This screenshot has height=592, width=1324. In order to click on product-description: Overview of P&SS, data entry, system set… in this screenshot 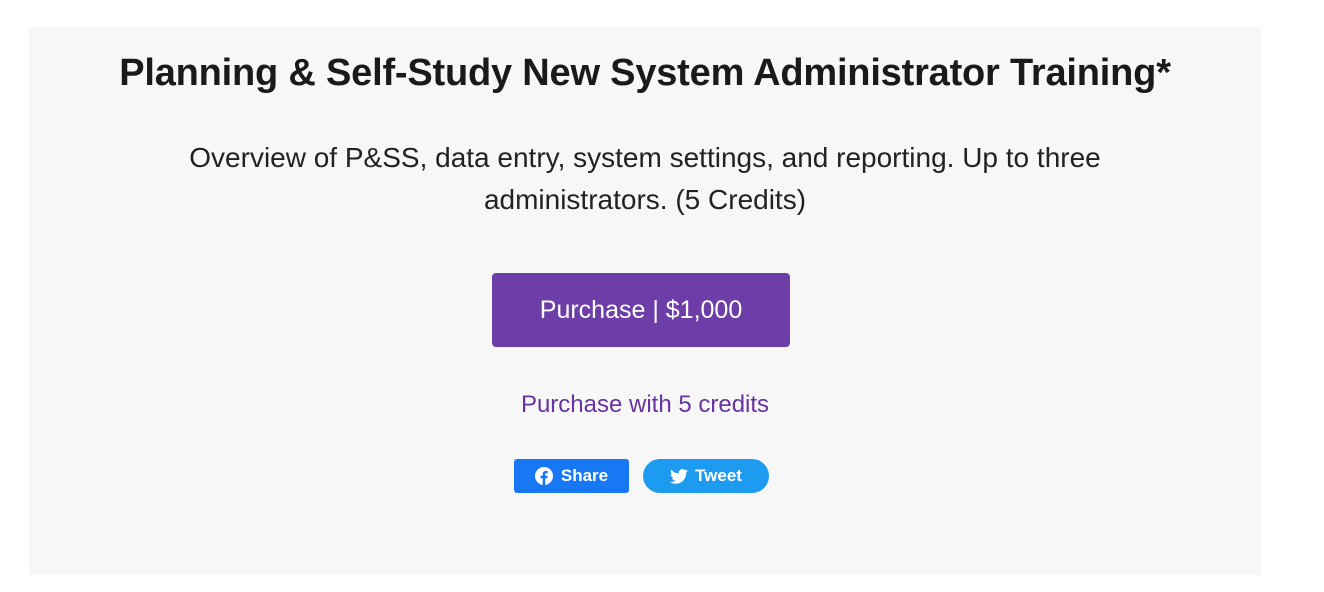, I will do `click(645, 178)`.